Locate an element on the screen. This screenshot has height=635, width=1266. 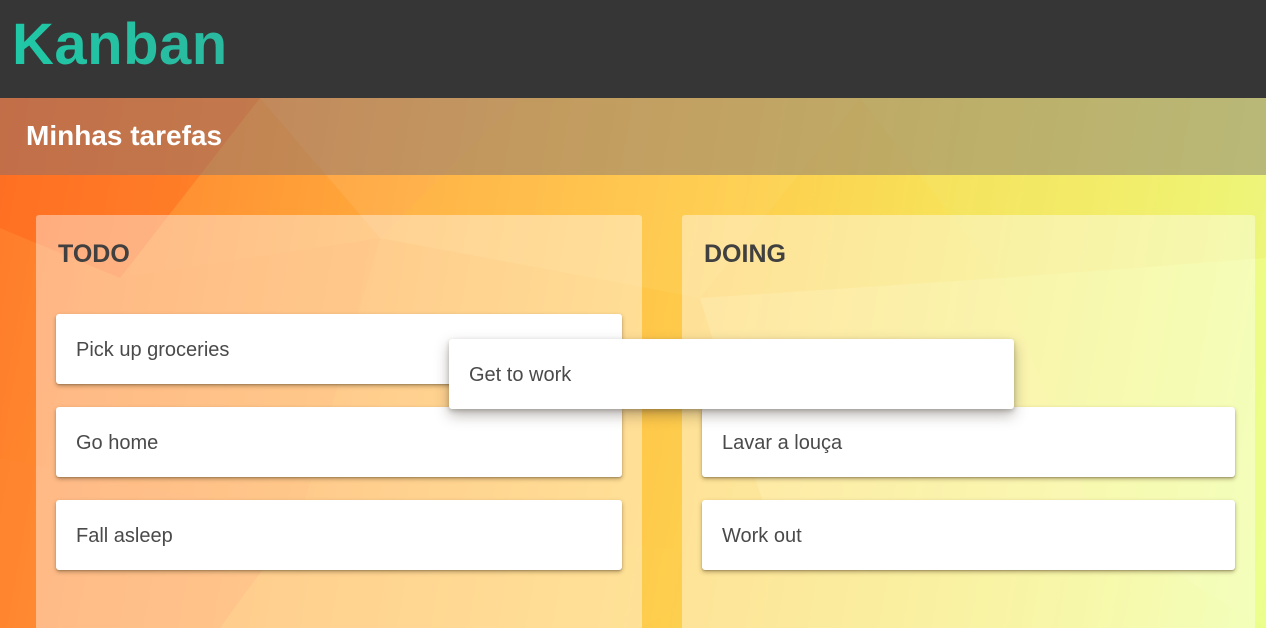
task-card: Work out is located at coordinates (968, 535).